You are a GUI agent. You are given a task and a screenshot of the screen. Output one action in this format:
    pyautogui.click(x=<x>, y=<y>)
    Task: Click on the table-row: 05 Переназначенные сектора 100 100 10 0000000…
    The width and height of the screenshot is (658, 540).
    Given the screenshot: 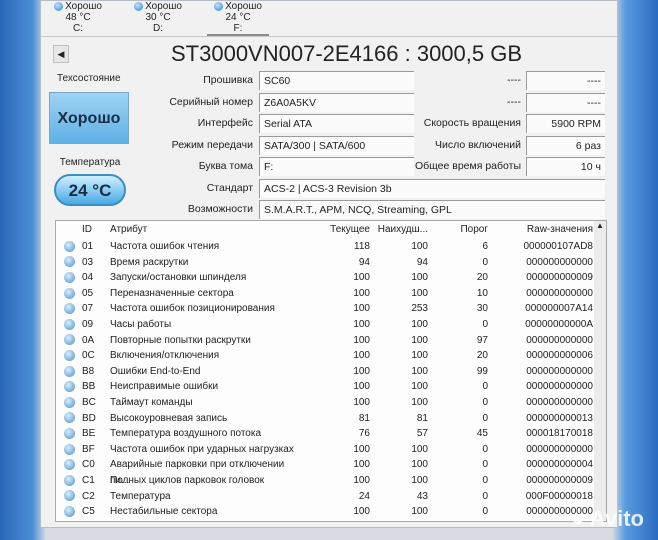 What is the action you would take?
    pyautogui.click(x=331, y=294)
    